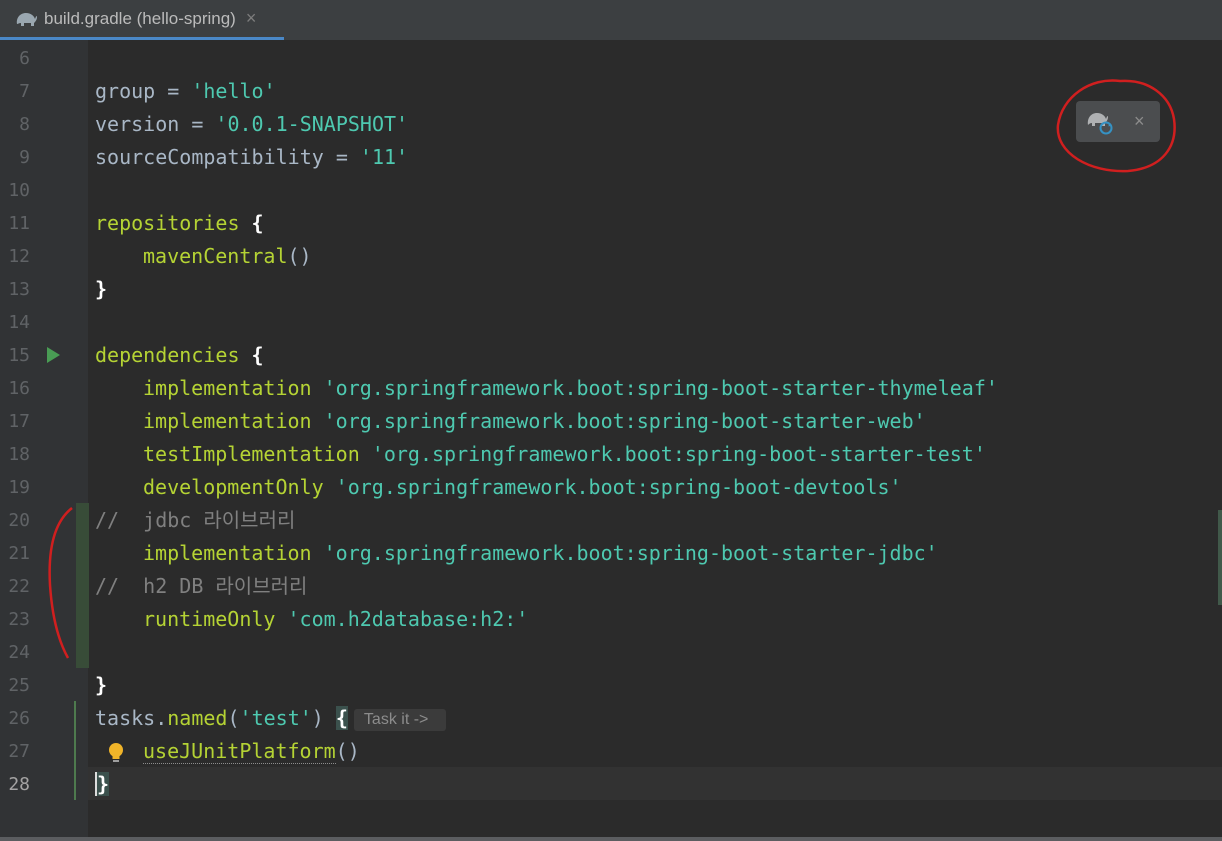 This screenshot has height=841, width=1222. Describe the element at coordinates (19, 652) in the screenshot. I see `line-number: 24` at that location.